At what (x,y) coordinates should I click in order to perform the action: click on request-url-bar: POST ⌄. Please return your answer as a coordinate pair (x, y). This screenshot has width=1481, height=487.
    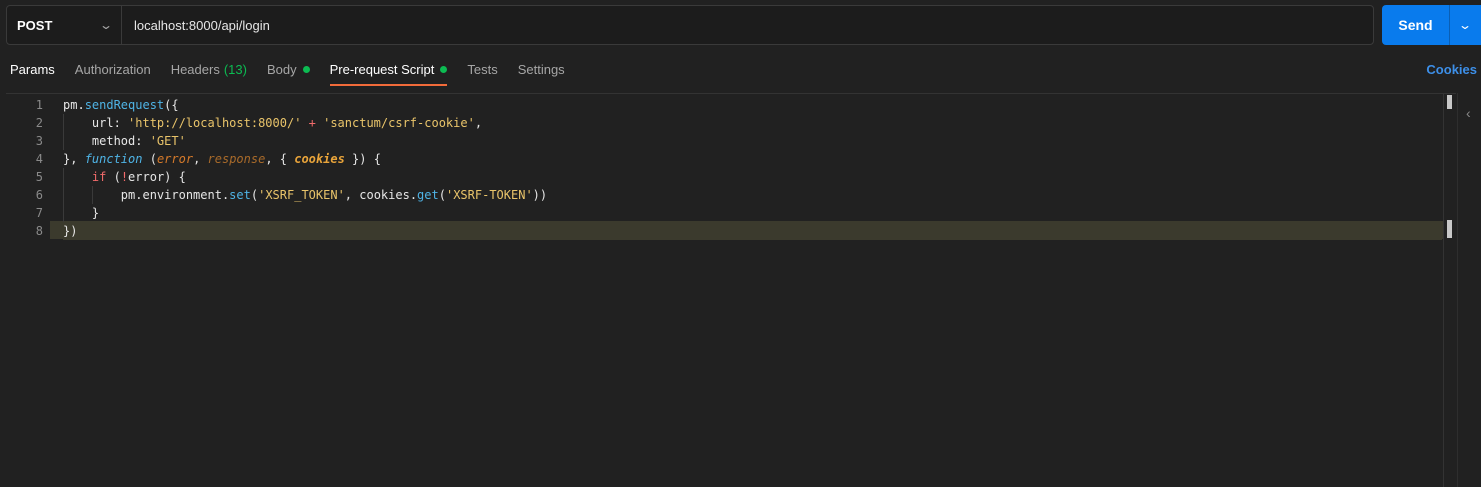
    Looking at the image, I should click on (690, 25).